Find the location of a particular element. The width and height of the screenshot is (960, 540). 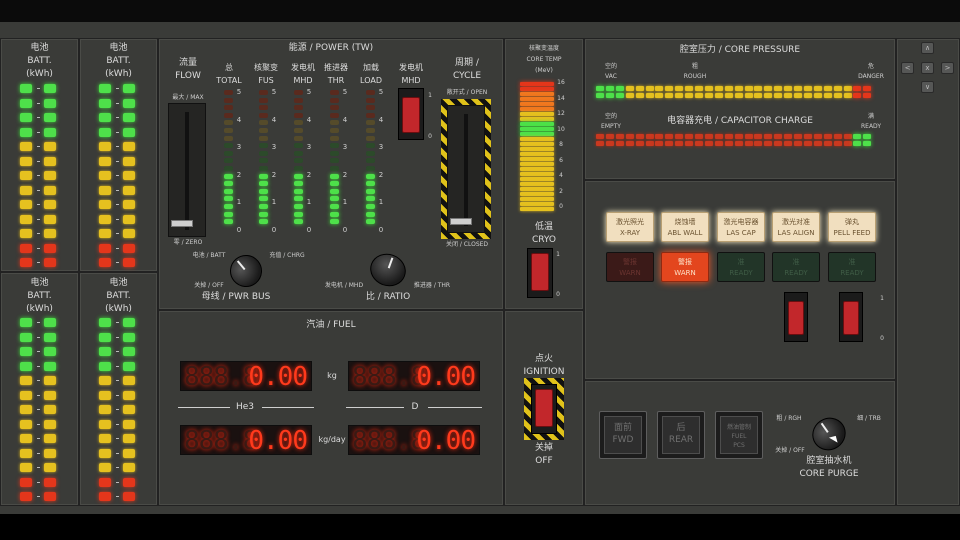

nav-down-button: ∨ is located at coordinates (927, 87).